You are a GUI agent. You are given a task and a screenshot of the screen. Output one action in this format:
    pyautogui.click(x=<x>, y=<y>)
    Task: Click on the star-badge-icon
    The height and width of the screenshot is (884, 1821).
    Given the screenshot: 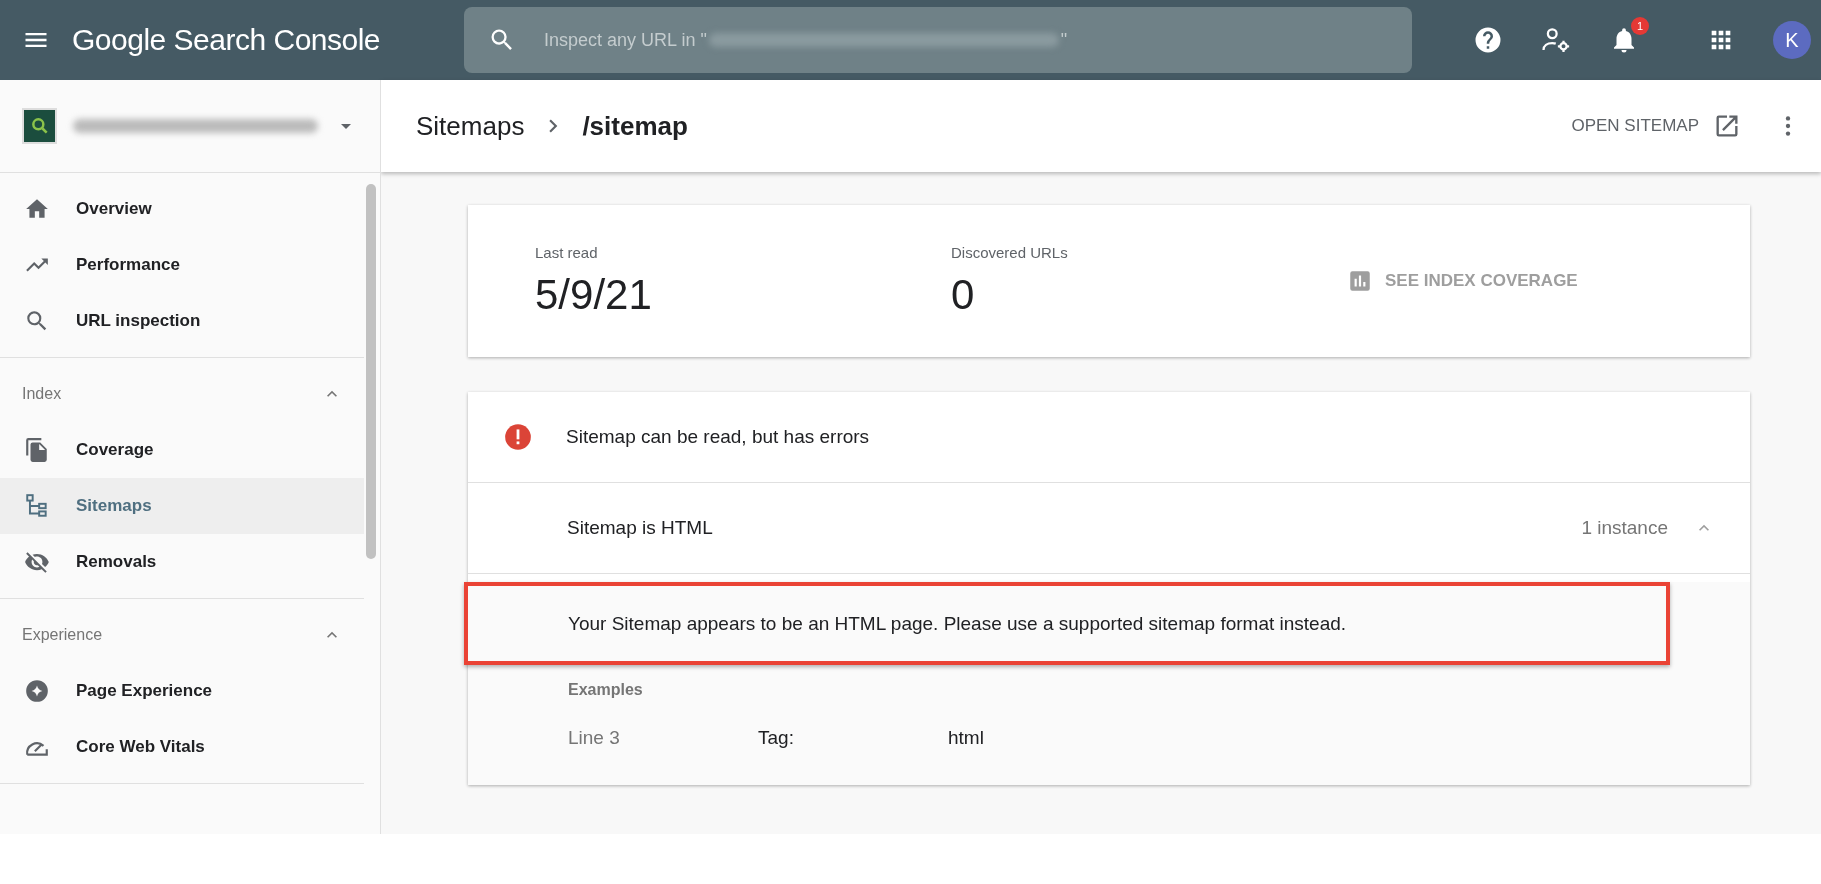 What is the action you would take?
    pyautogui.click(x=37, y=691)
    